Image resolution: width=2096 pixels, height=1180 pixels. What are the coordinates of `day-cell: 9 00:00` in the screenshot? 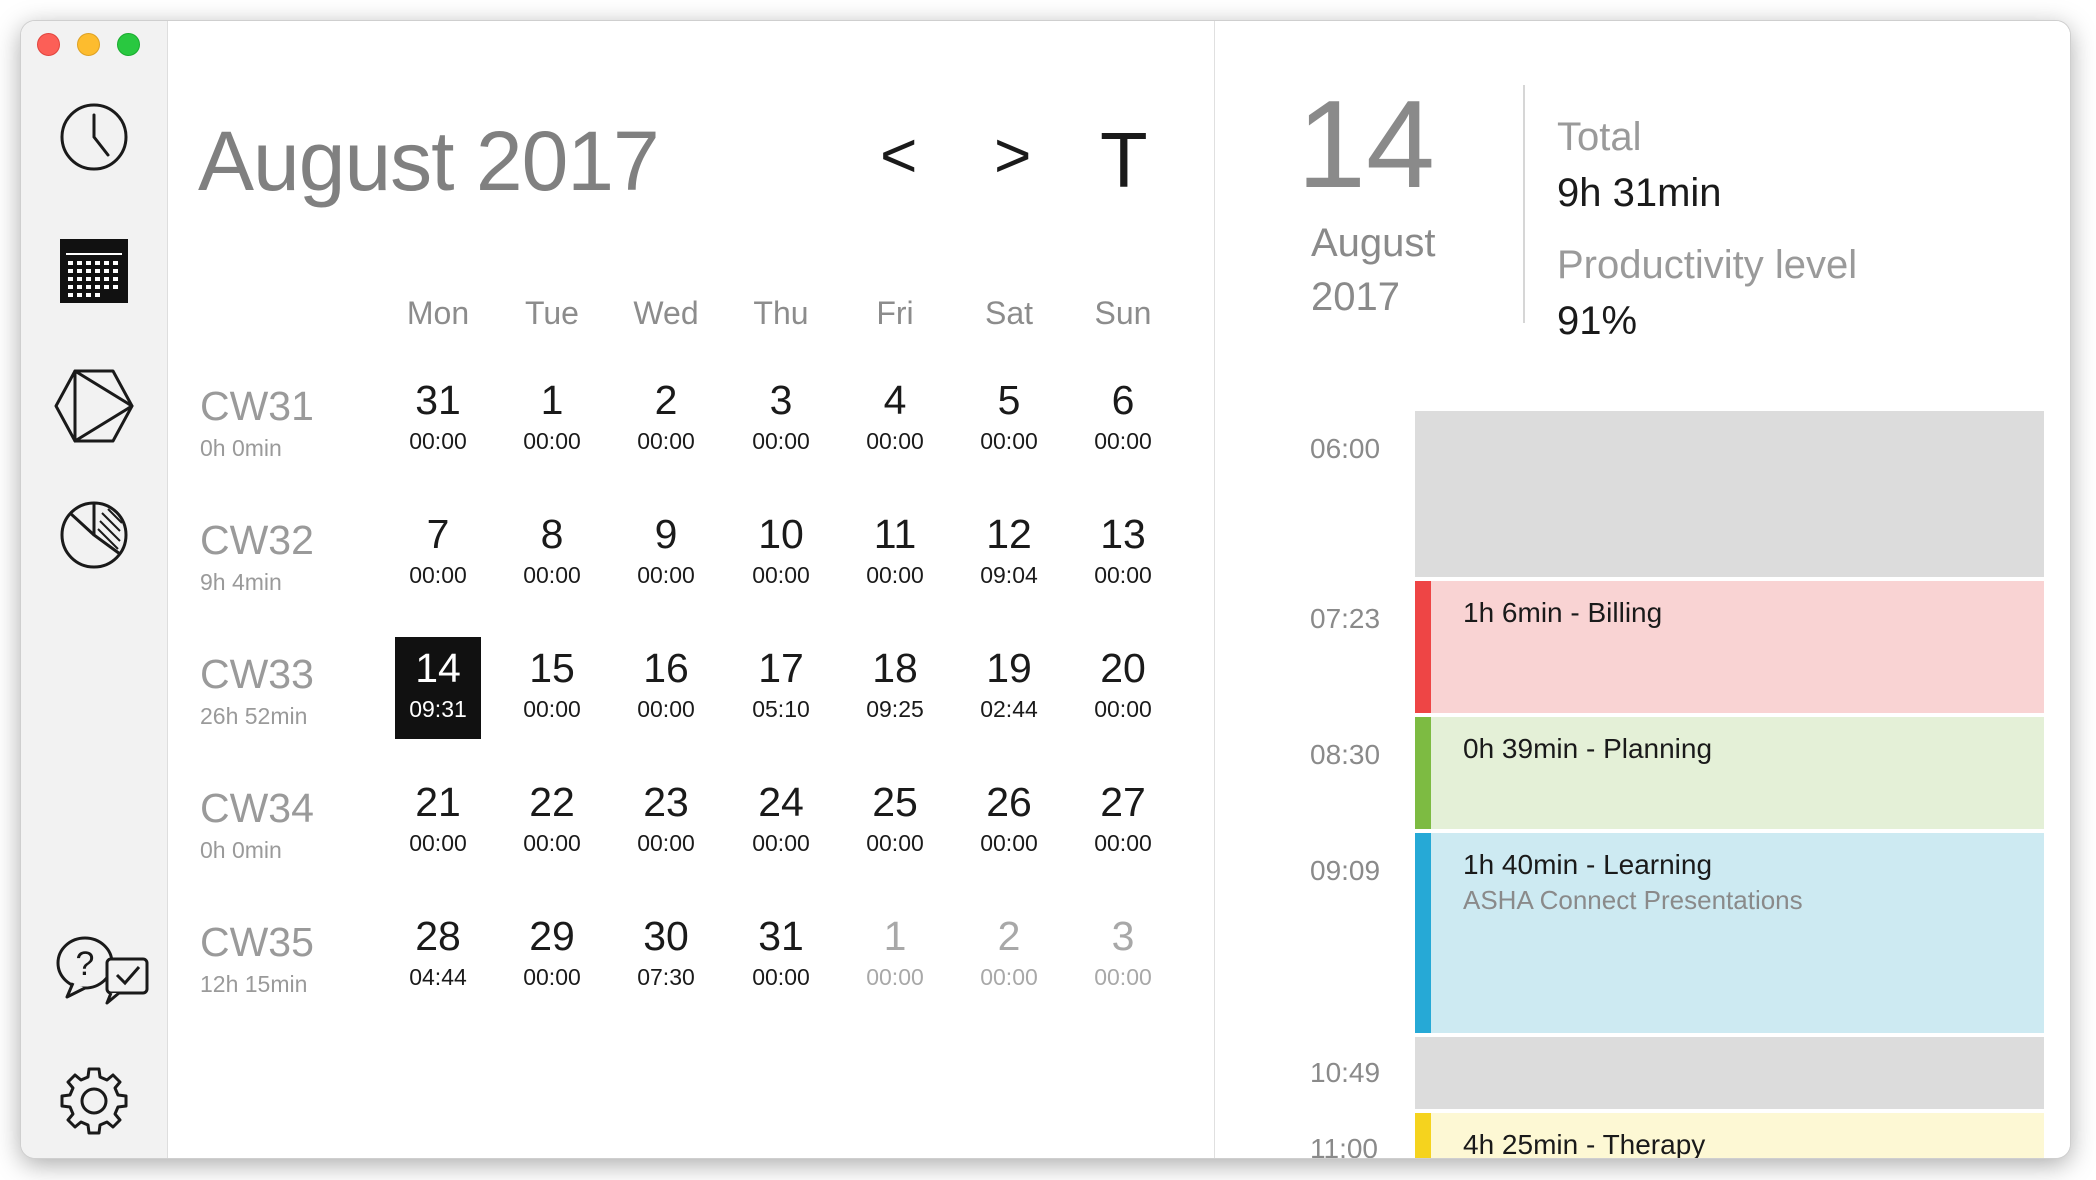 It's located at (666, 554).